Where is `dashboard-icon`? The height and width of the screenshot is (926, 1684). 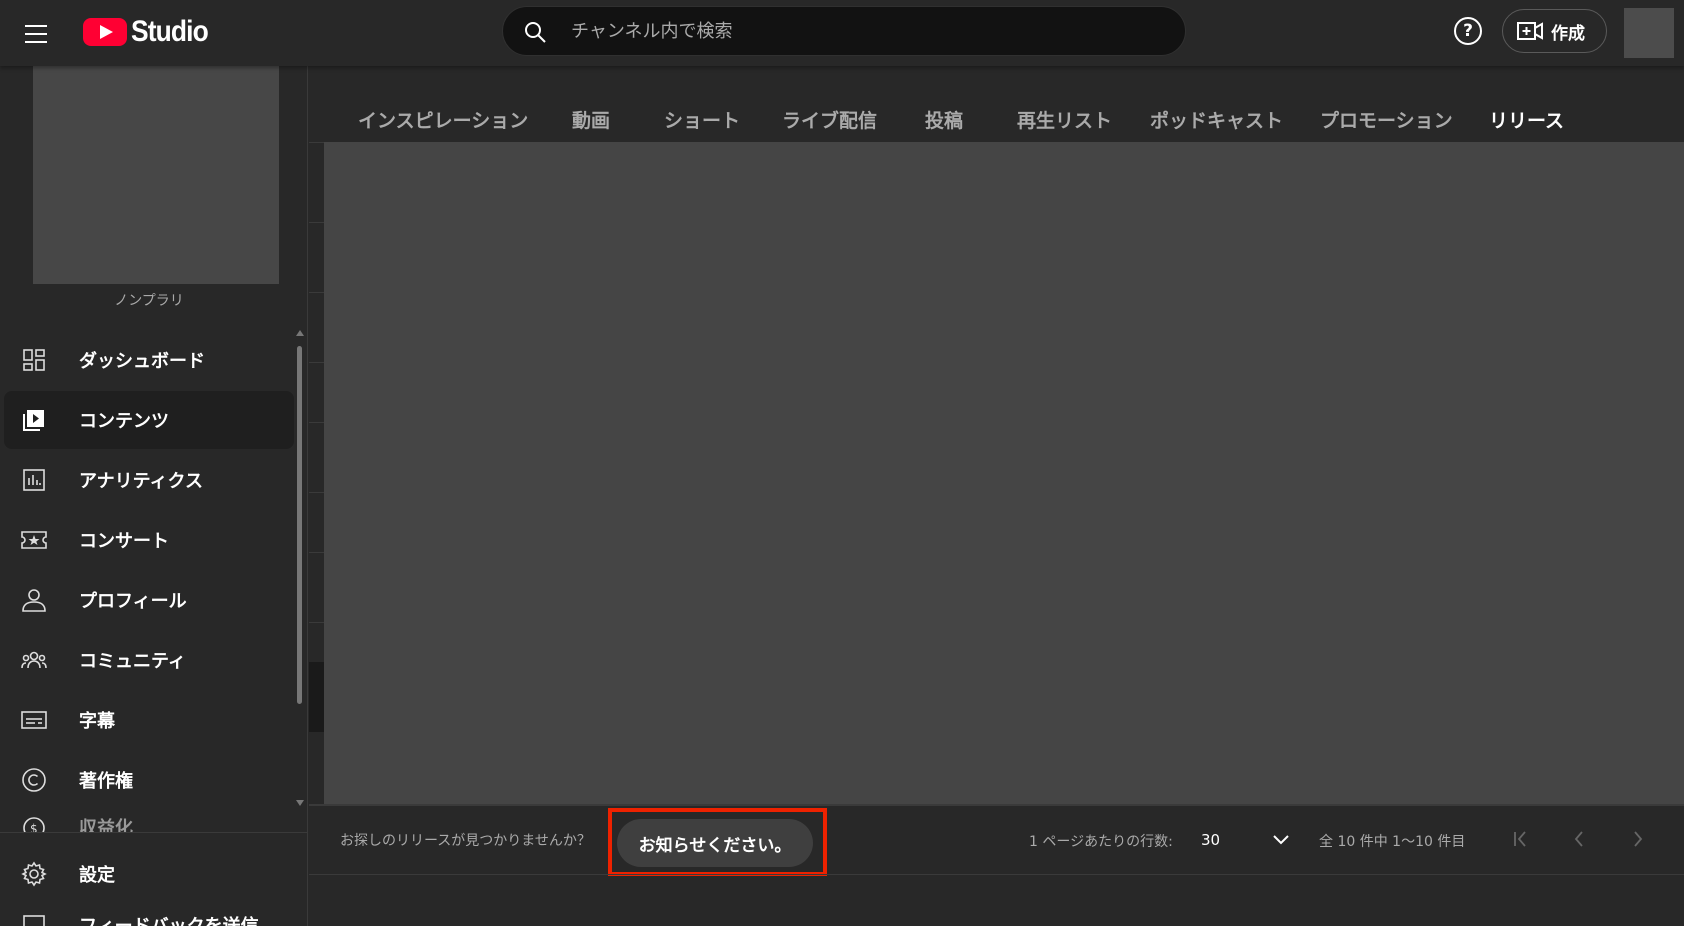 dashboard-icon is located at coordinates (34, 360).